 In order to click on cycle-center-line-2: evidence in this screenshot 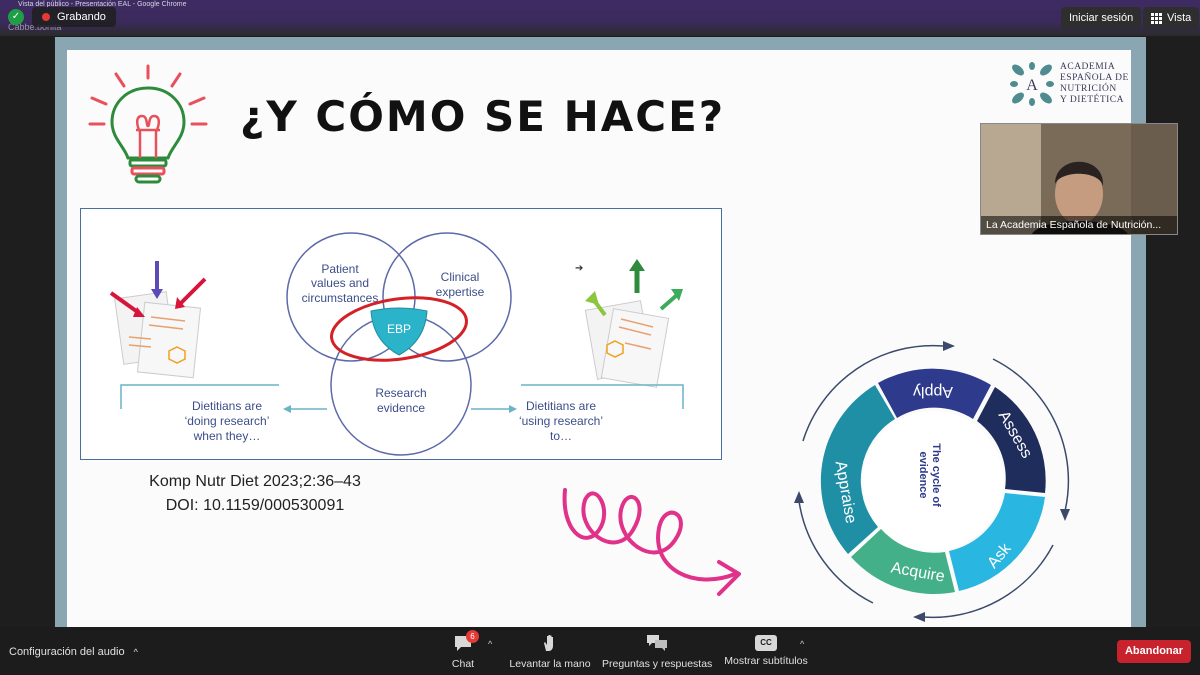, I will do `click(923, 474)`.